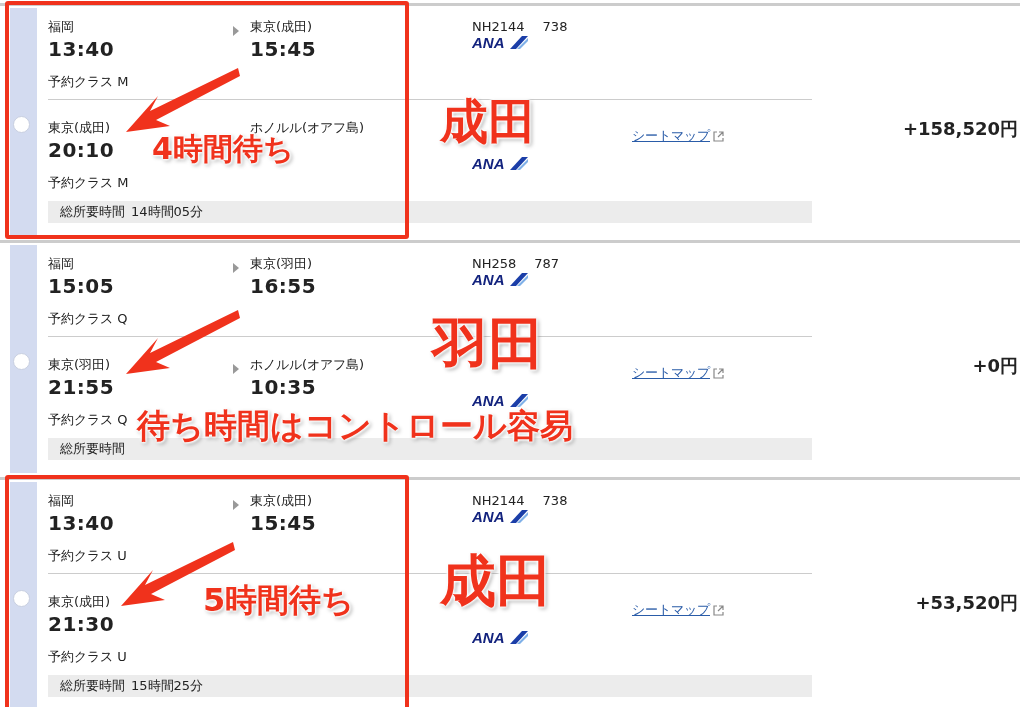  Describe the element at coordinates (81, 150) in the screenshot. I see `departure-time: 20:10` at that location.